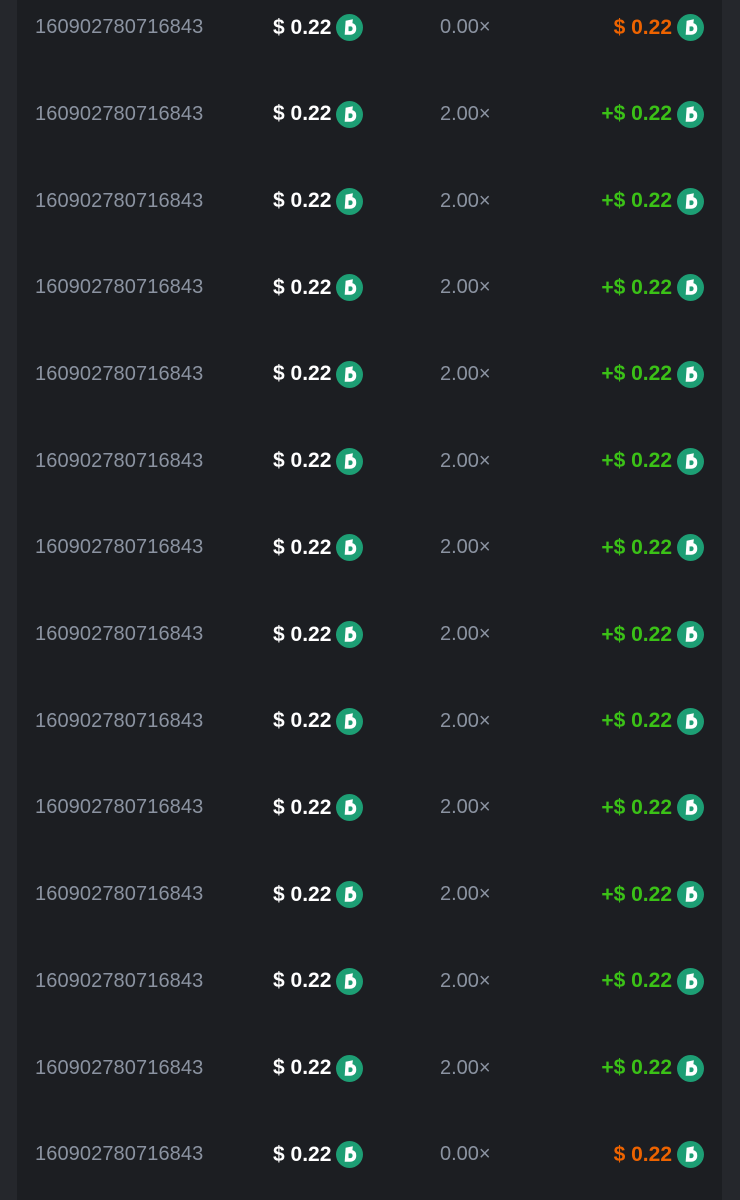 The height and width of the screenshot is (1200, 740). Describe the element at coordinates (642, 1154) in the screenshot. I see `bet-profit: $ 0.22` at that location.